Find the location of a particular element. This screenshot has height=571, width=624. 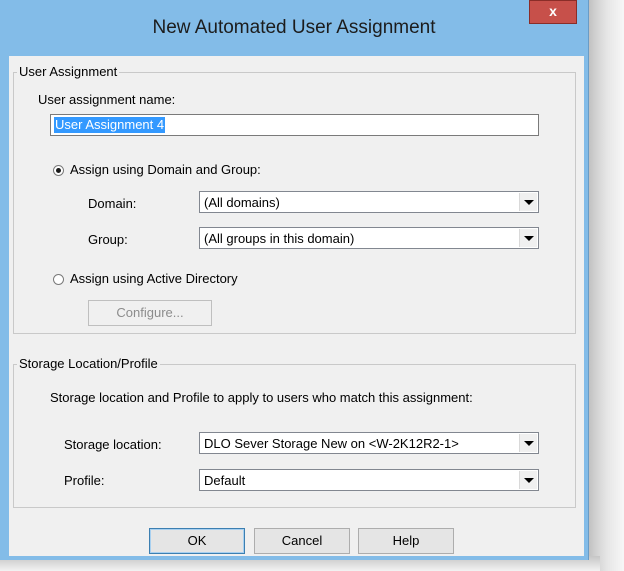

user-assignment-name-label: User assignment name: is located at coordinates (107, 99).